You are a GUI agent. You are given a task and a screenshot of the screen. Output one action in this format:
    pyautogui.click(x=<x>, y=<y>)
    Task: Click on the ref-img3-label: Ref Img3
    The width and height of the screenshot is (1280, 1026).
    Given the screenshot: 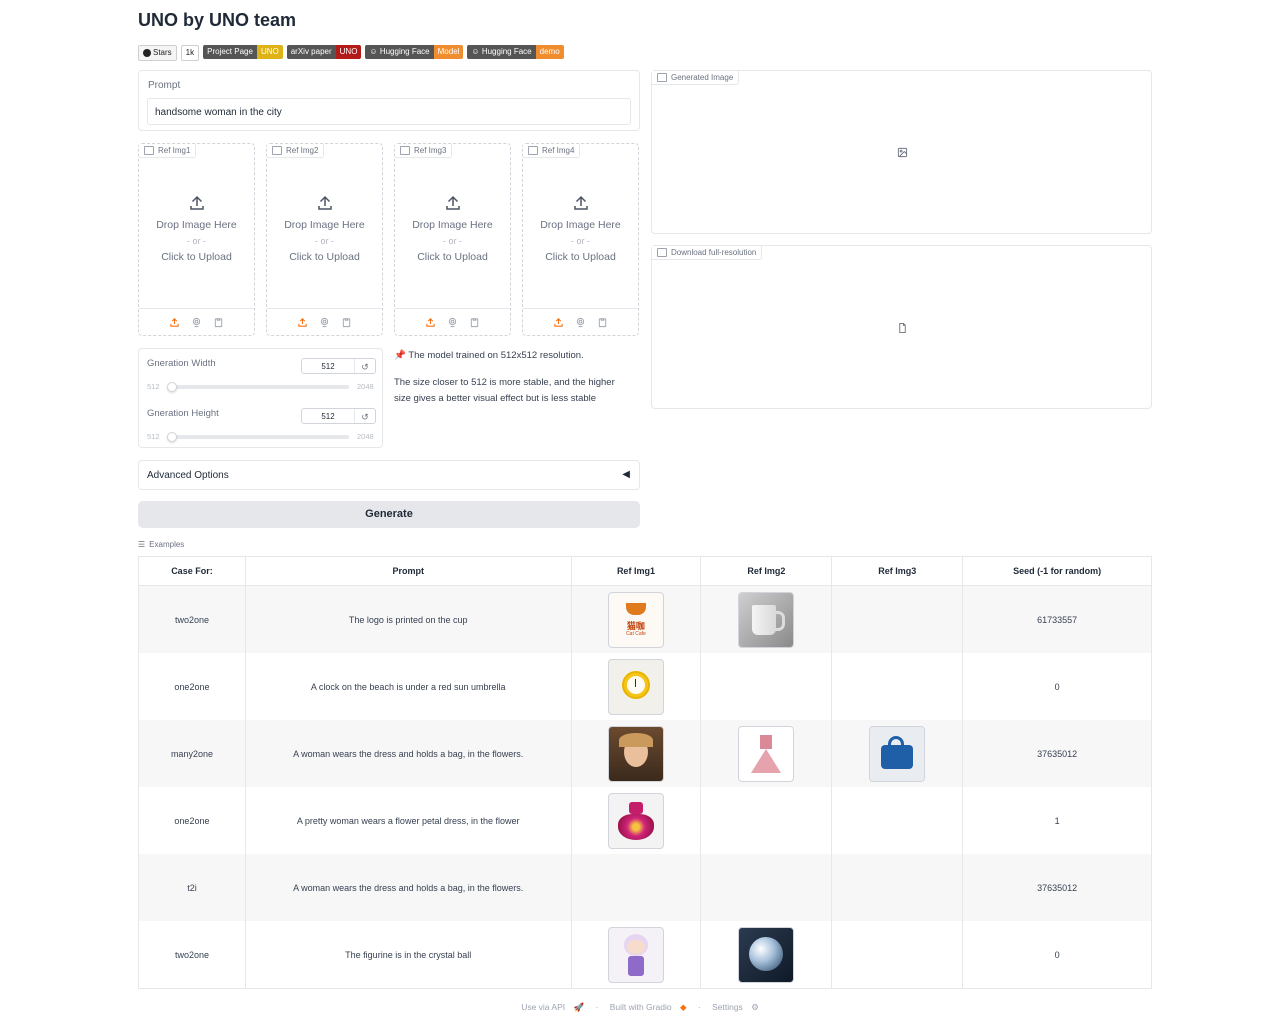 What is the action you would take?
    pyautogui.click(x=424, y=151)
    